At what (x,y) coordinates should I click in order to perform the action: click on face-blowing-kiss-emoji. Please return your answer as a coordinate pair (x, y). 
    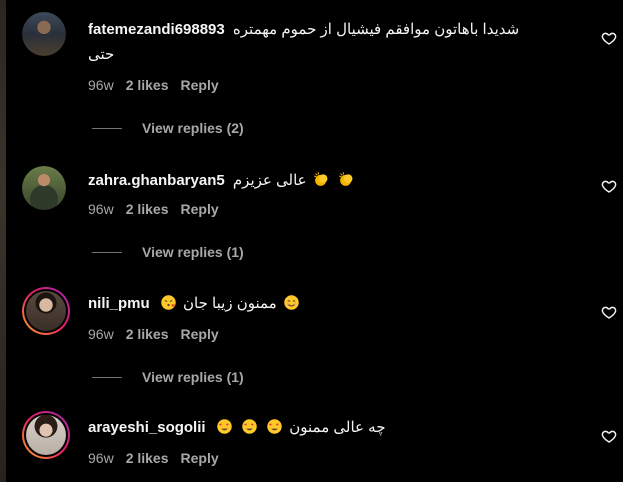
    Looking at the image, I should click on (168, 302).